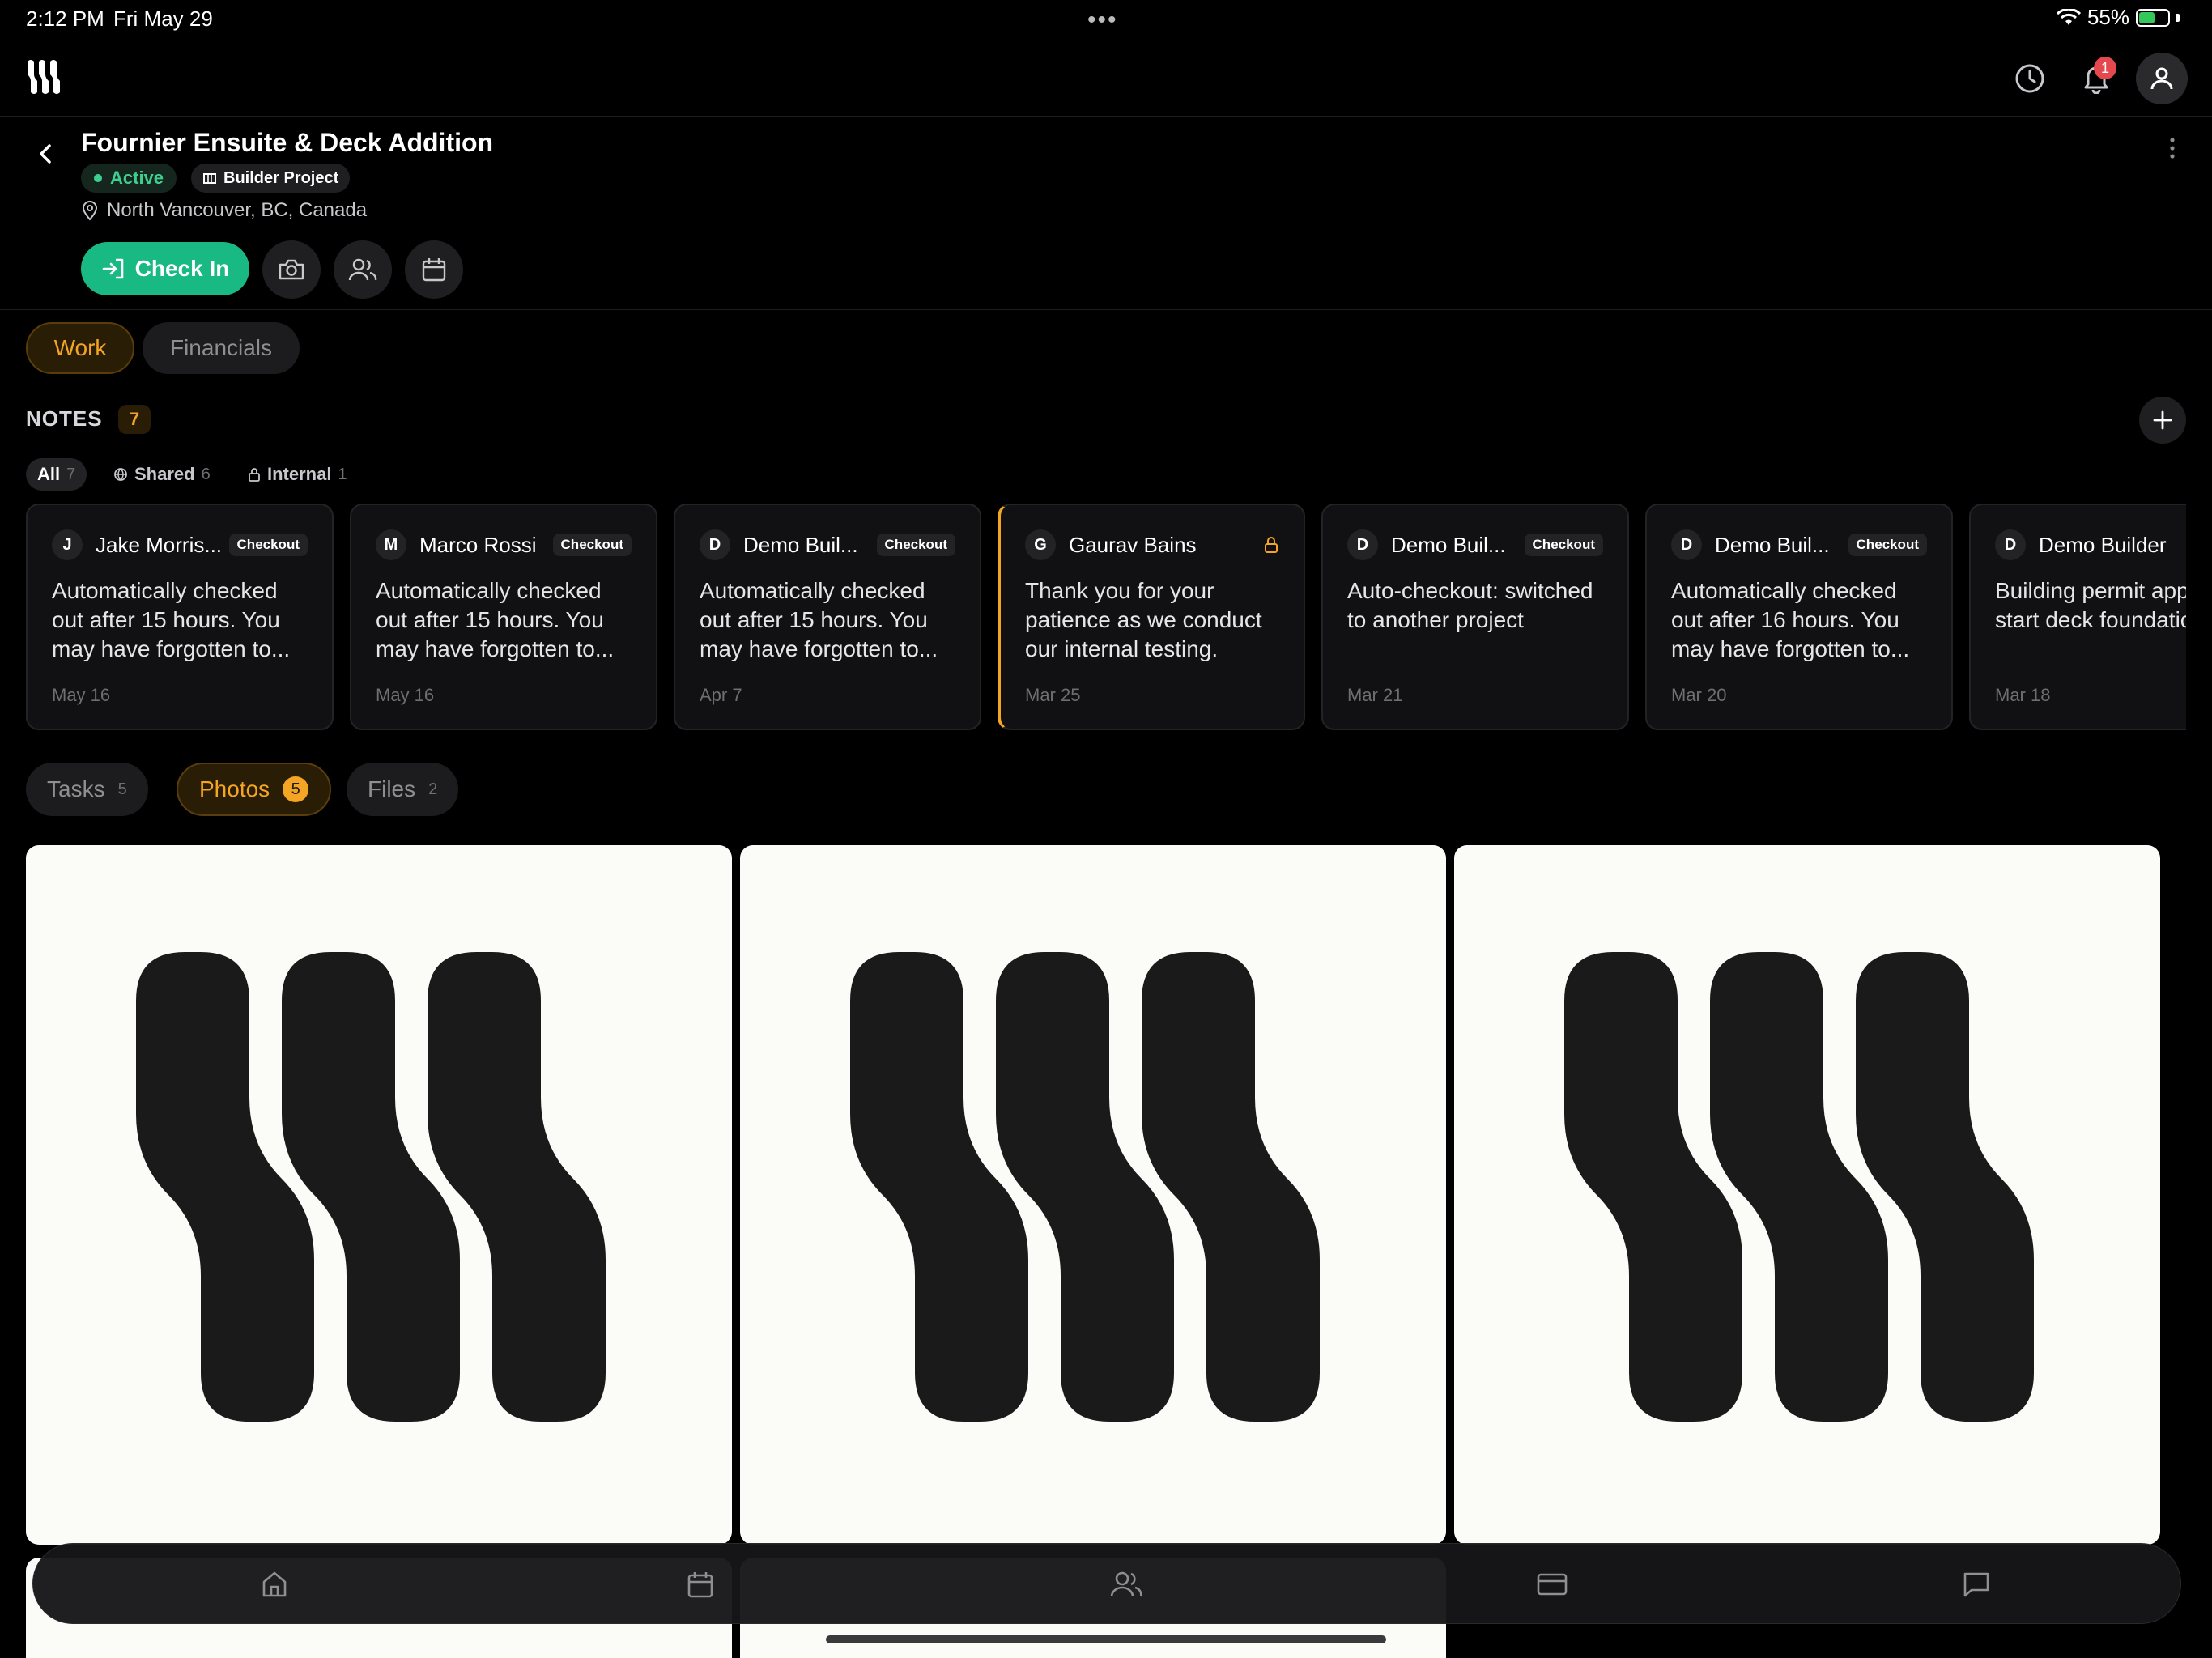  Describe the element at coordinates (2163, 420) in the screenshot. I see `add-note-button` at that location.